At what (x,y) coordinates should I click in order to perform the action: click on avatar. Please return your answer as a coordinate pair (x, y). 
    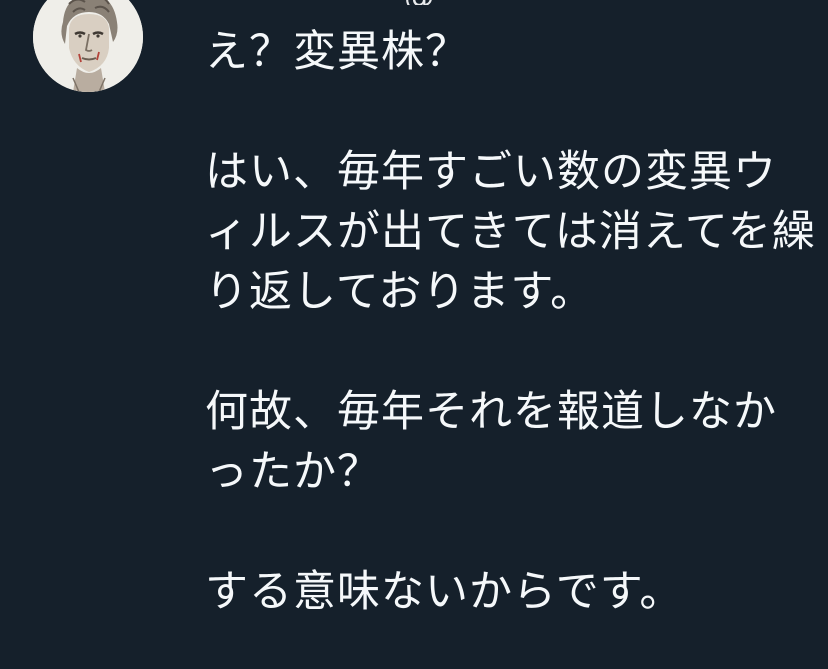
    Looking at the image, I should click on (88, 46).